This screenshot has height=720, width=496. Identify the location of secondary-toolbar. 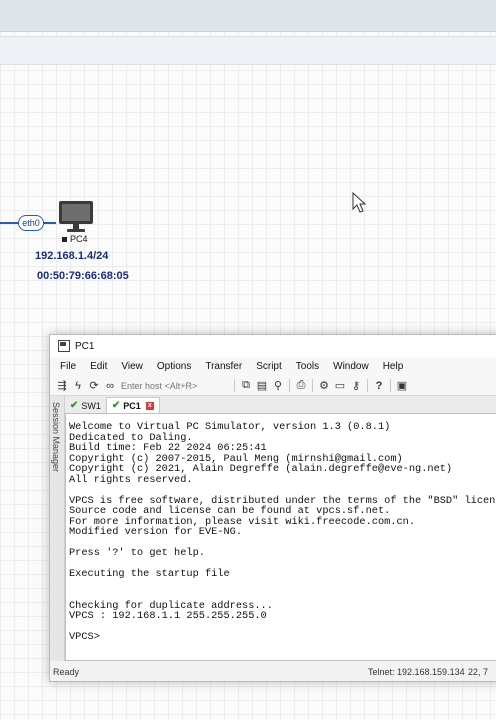
(248, 50).